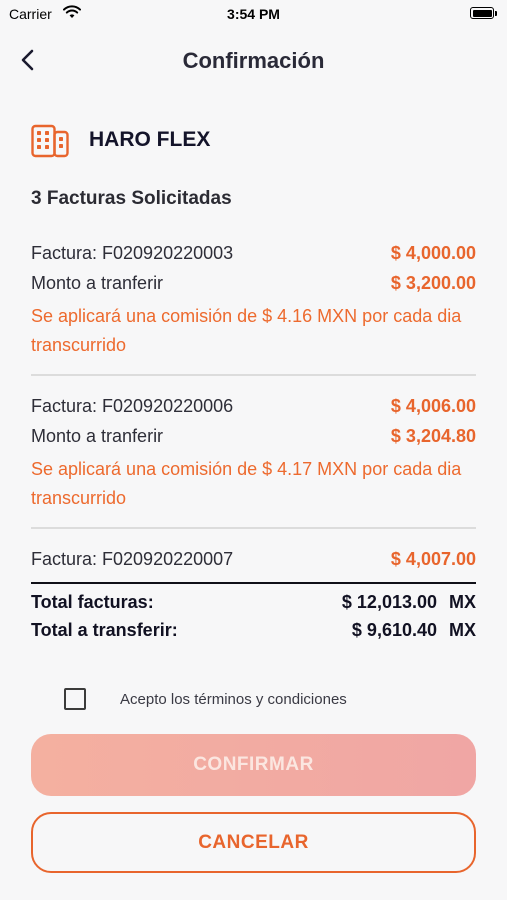 The width and height of the screenshot is (507, 900). I want to click on total-transfer-value: $ 9,610.40 MX, so click(413, 630).